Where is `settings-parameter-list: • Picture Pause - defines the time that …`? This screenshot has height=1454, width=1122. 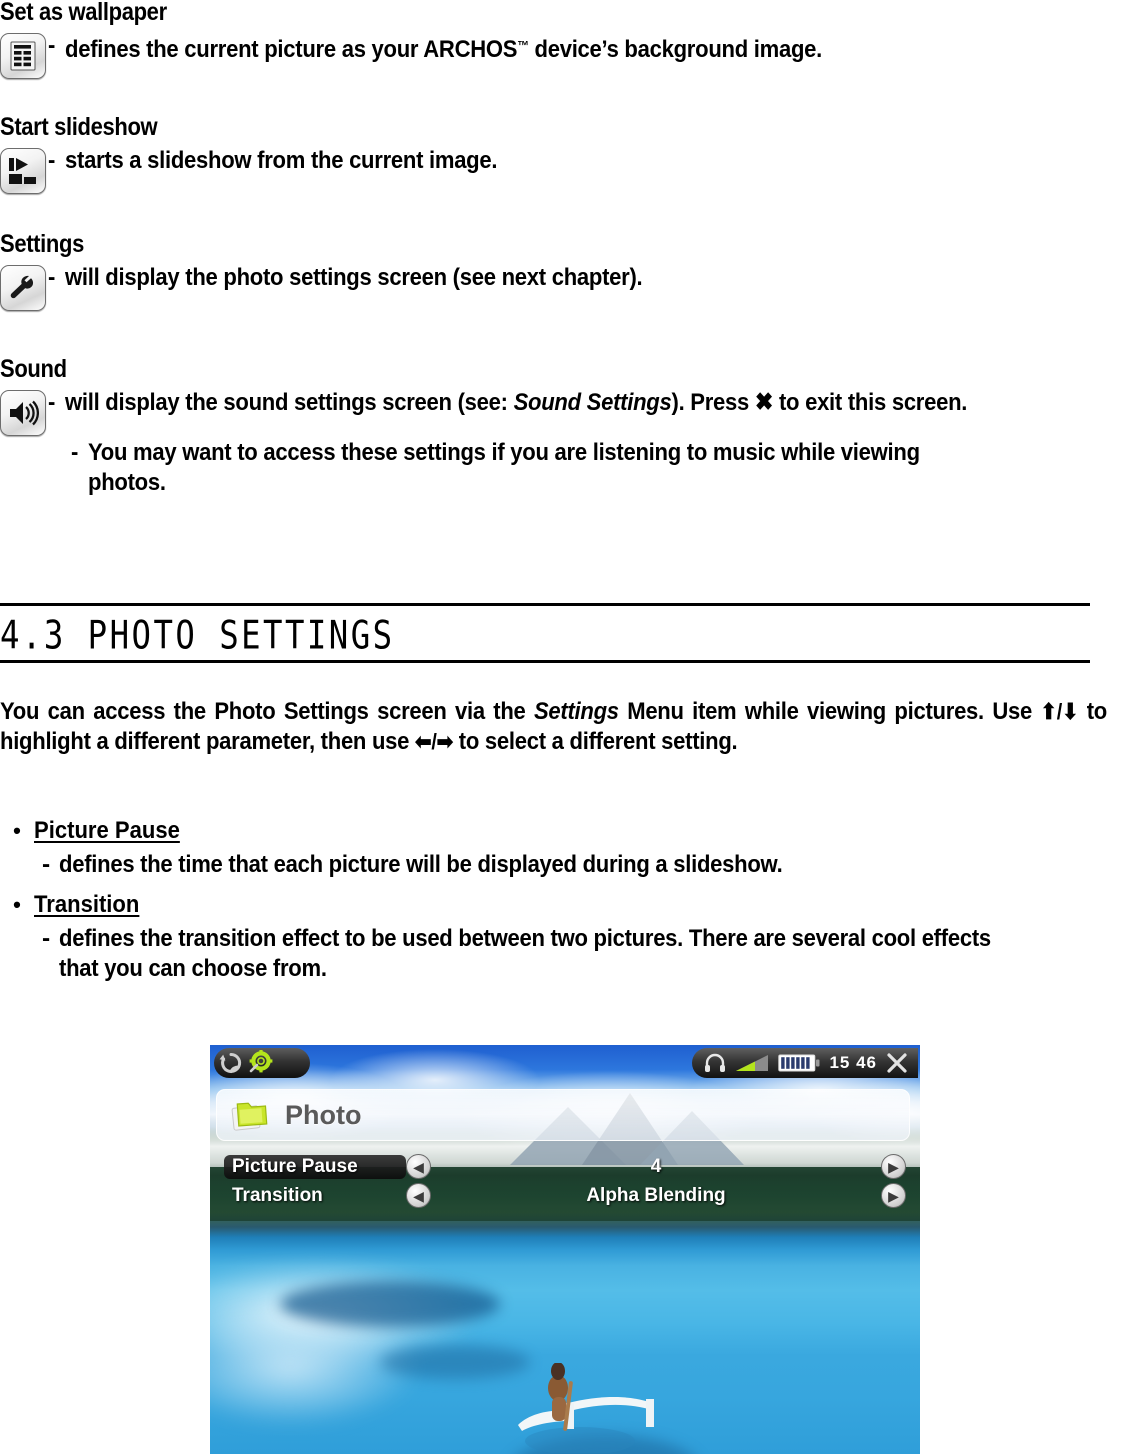
settings-parameter-list: • Picture Pause - defines the time that … is located at coordinates (561, 899).